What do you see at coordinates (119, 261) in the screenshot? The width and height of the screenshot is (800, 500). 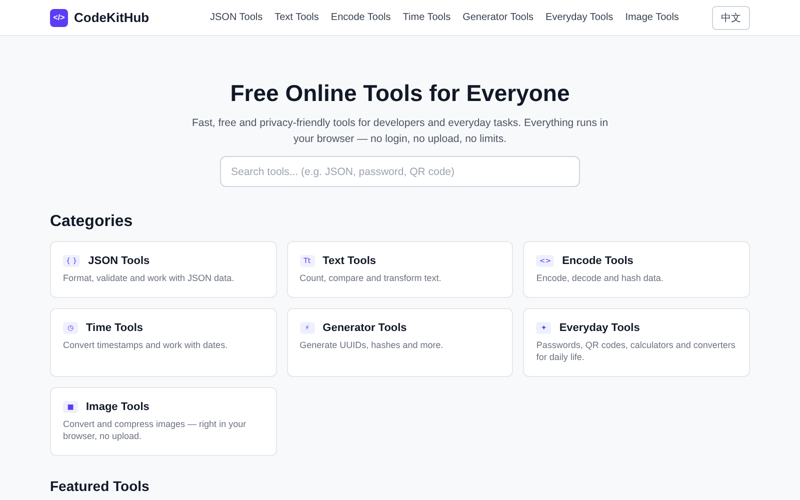 I see `category-name: JSON Tools` at bounding box center [119, 261].